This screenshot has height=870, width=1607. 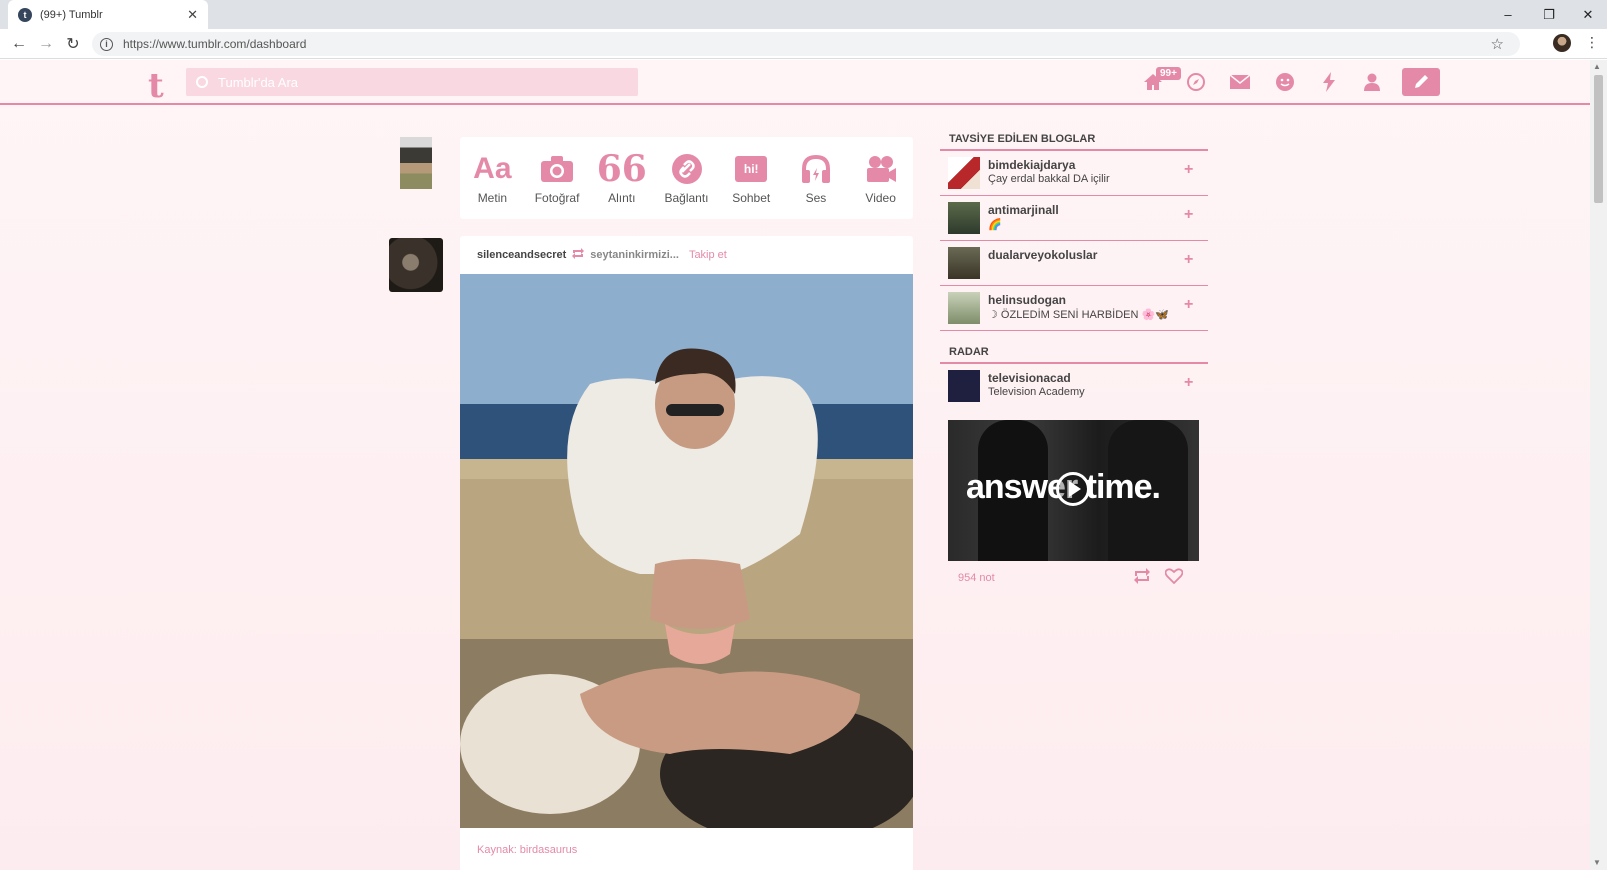 I want to click on radar-title: RADAR, so click(x=969, y=352).